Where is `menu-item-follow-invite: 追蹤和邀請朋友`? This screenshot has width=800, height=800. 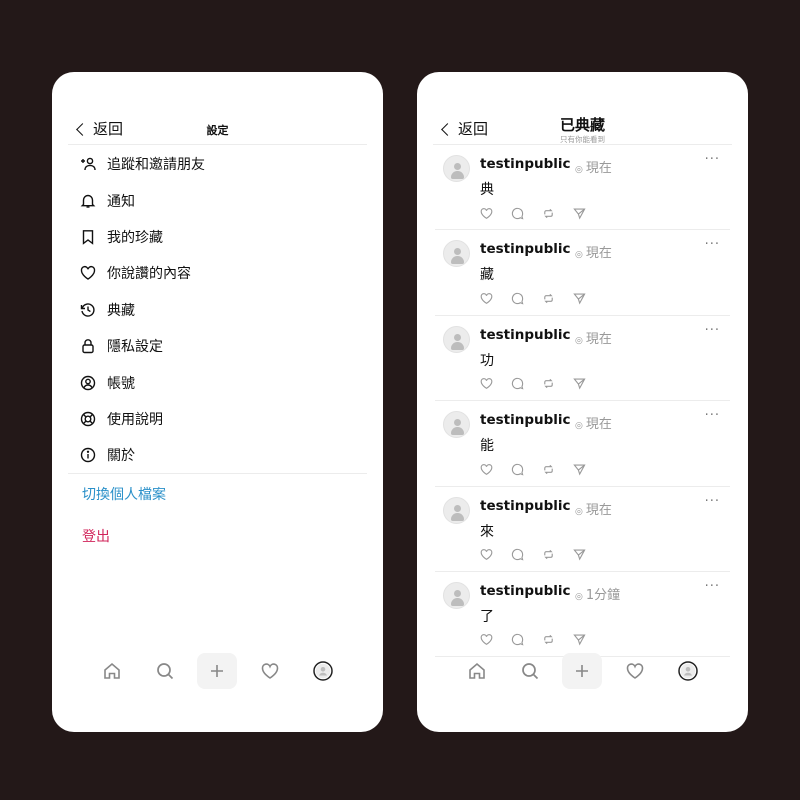 menu-item-follow-invite: 追蹤和邀請朋友 is located at coordinates (217, 164).